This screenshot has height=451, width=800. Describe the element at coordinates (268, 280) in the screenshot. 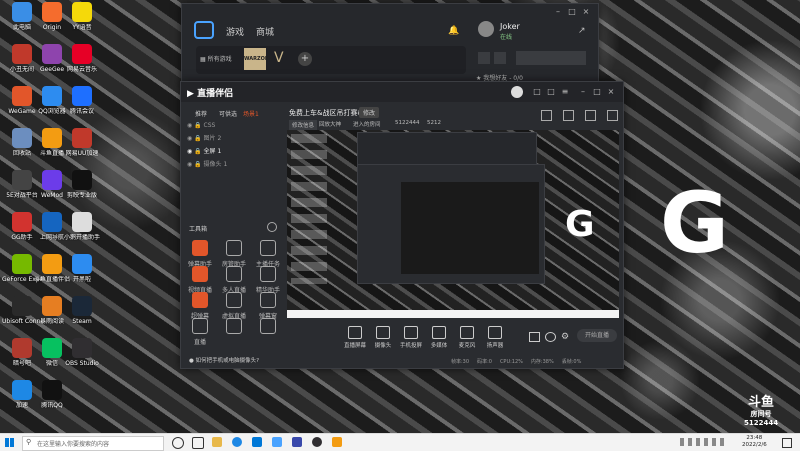

I see `toolbox-item: 精华助手` at that location.